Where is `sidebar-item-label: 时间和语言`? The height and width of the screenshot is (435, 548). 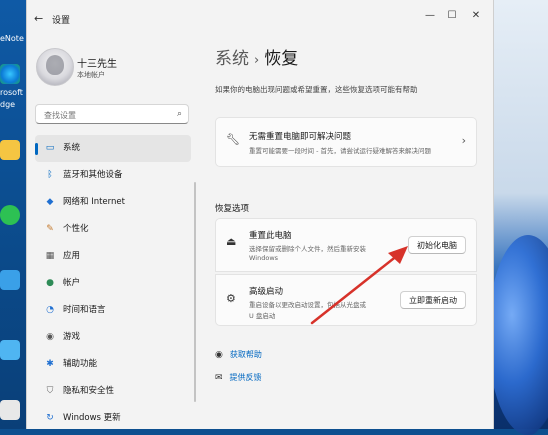
sidebar-item-label: 时间和语言 is located at coordinates (84, 310).